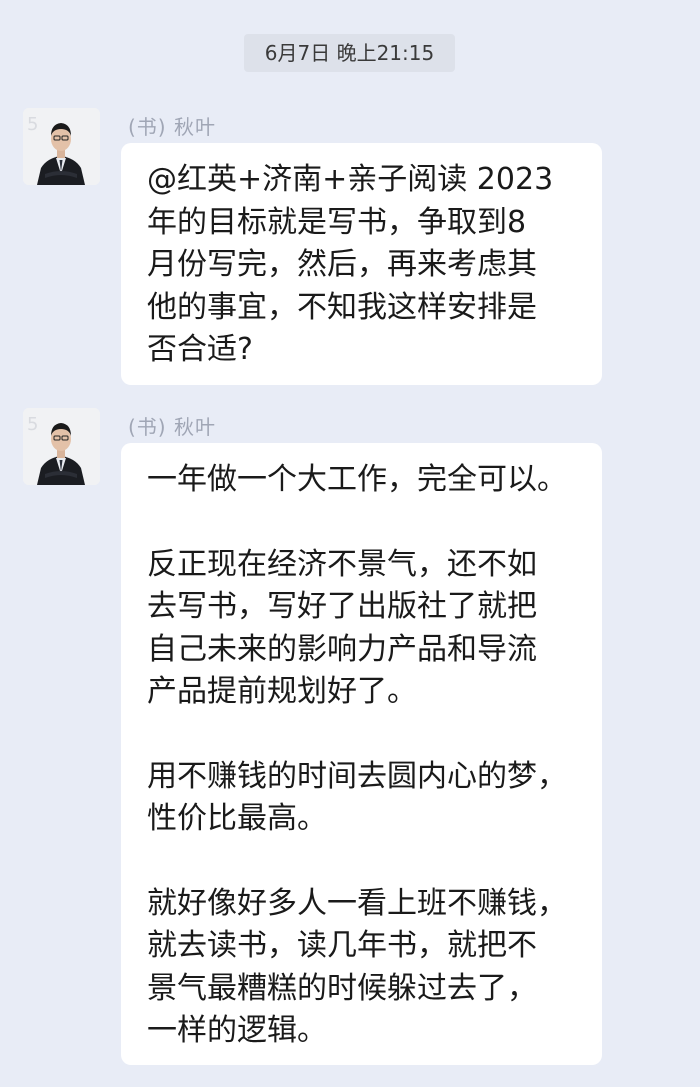  What do you see at coordinates (200, 349) in the screenshot?
I see `message-line: 否合适?` at bounding box center [200, 349].